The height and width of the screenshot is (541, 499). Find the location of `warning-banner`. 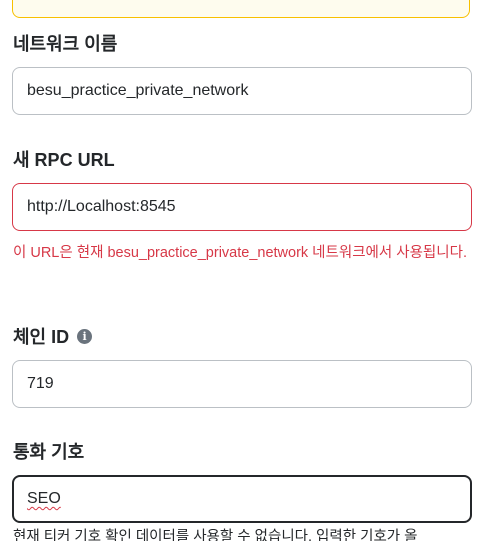

warning-banner is located at coordinates (241, 9).